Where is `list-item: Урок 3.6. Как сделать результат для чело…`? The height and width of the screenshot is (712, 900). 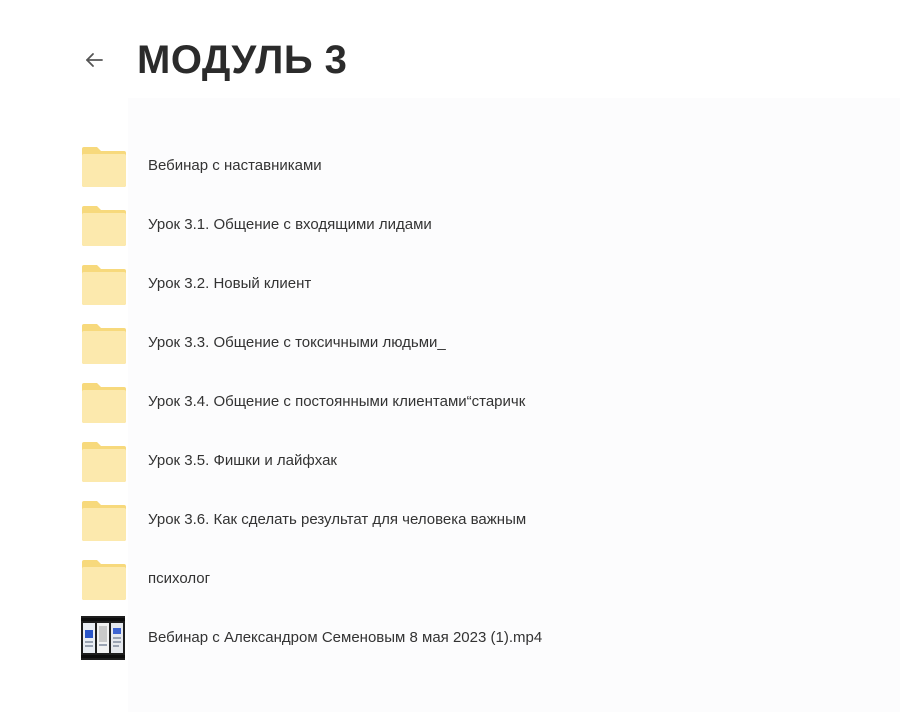
list-item: Урок 3.6. Как сделать результат для чело… is located at coordinates (372, 520).